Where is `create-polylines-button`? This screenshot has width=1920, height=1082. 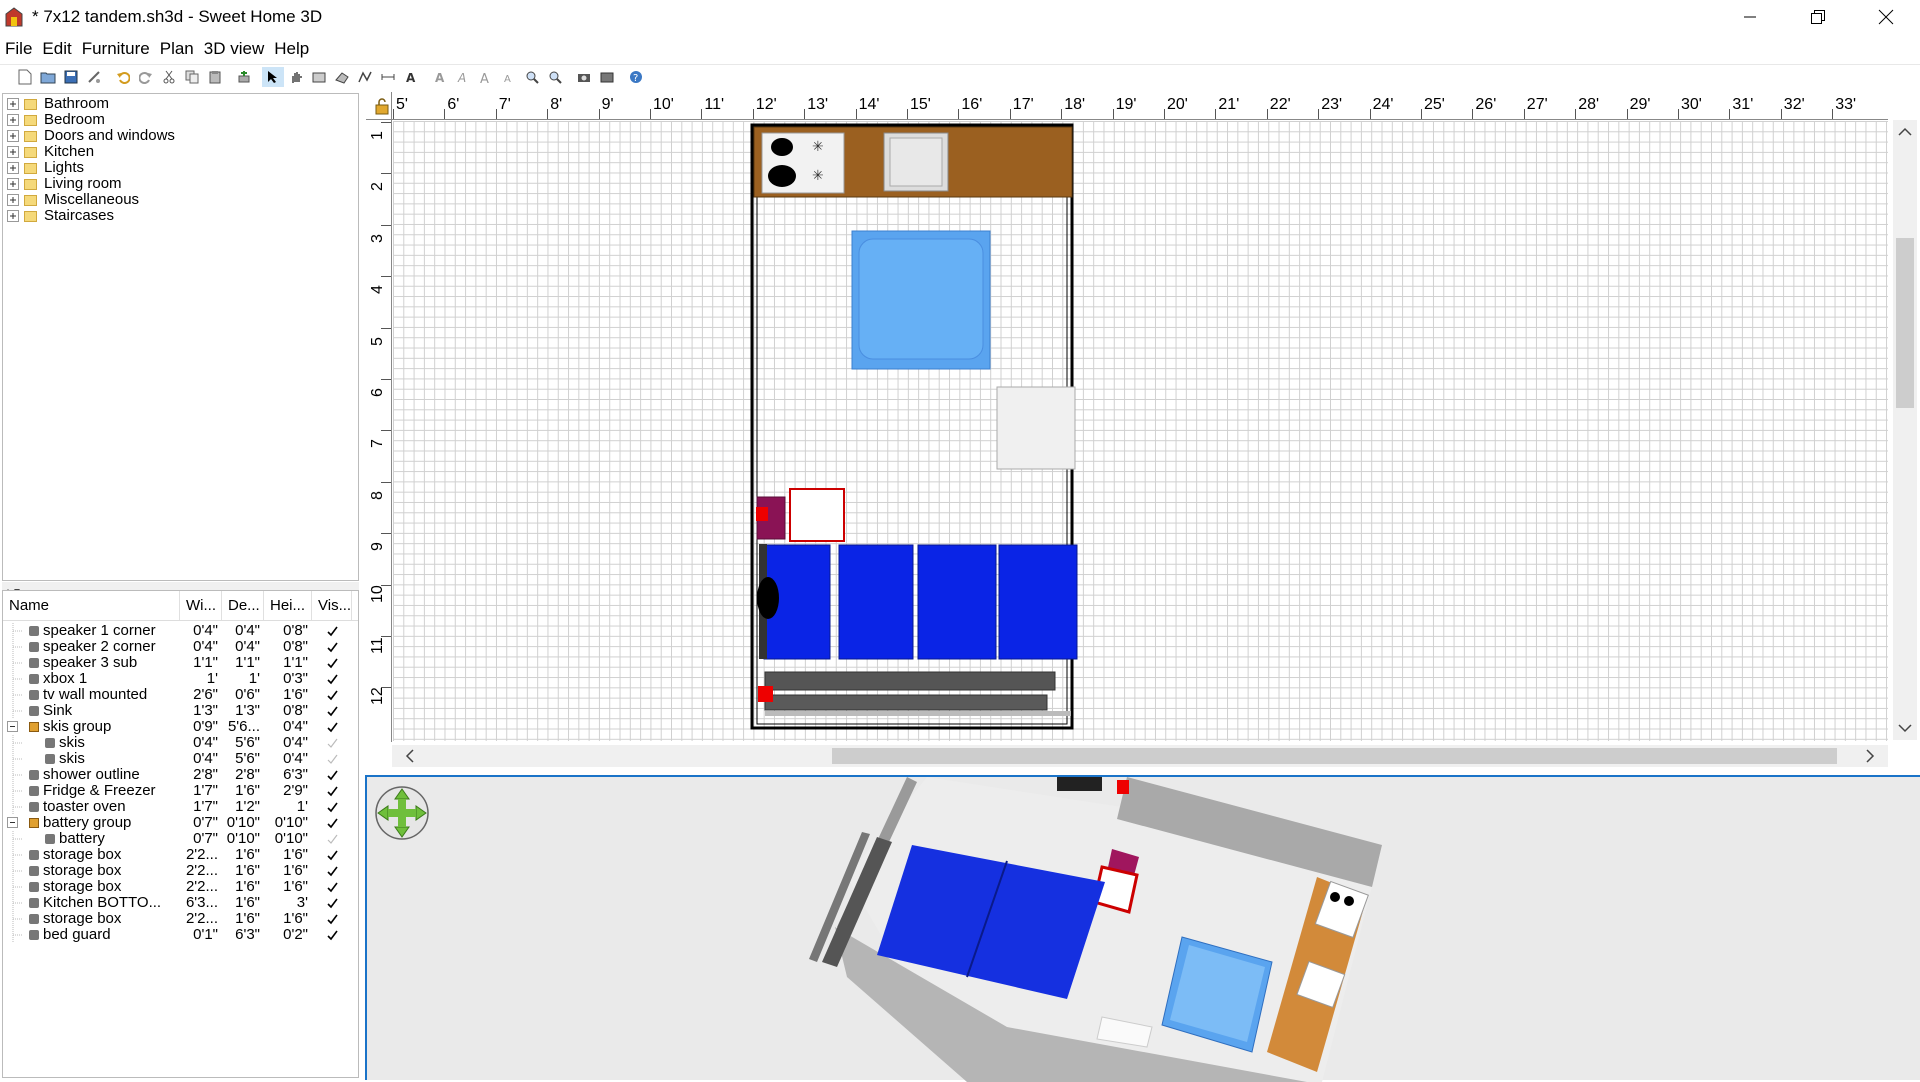
create-polylines-button is located at coordinates (365, 77).